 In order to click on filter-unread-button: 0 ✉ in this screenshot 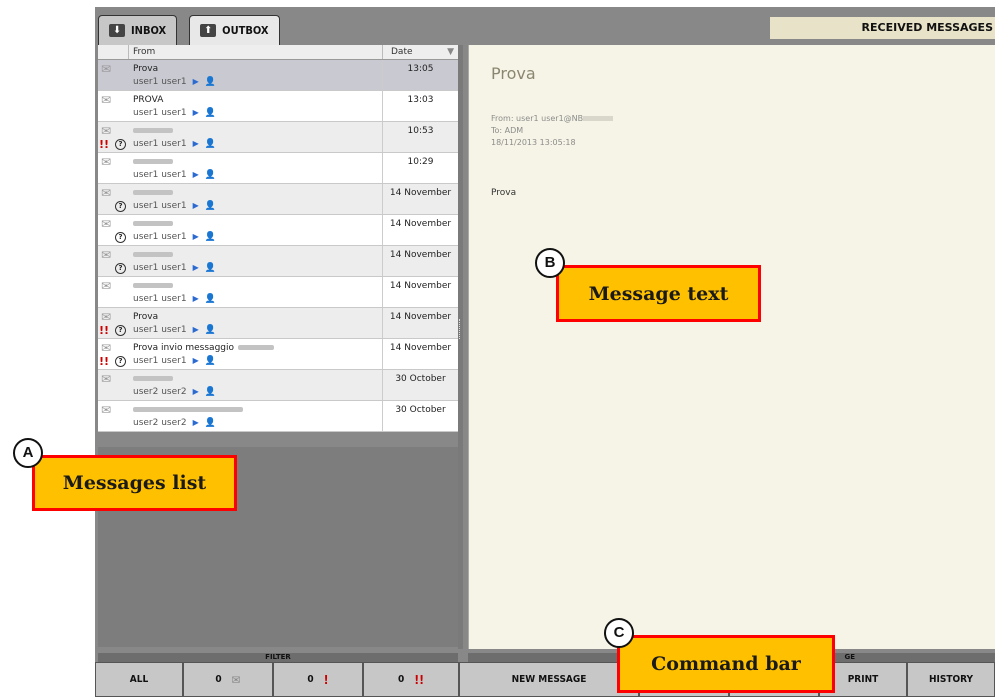, I will do `click(228, 679)`.